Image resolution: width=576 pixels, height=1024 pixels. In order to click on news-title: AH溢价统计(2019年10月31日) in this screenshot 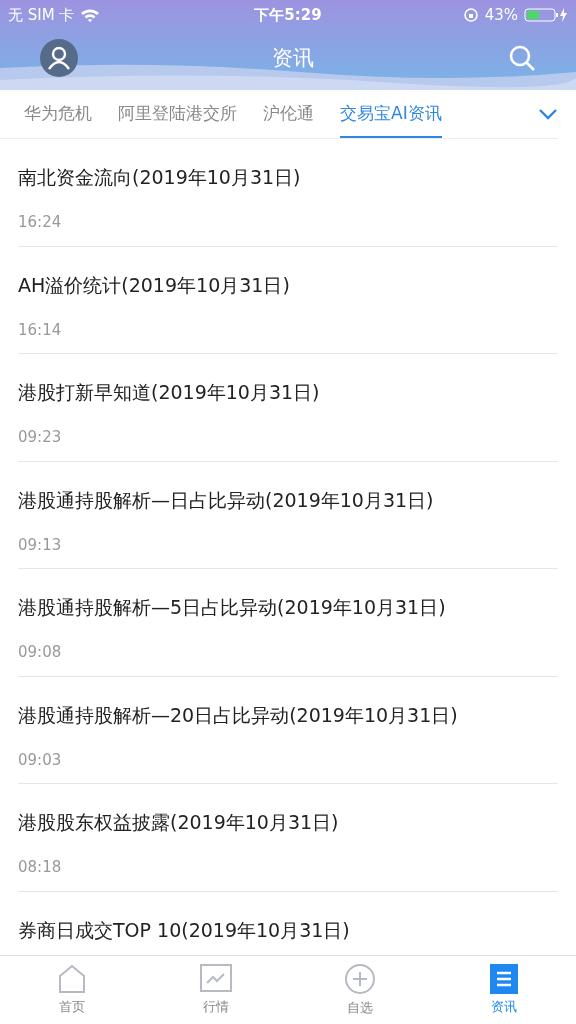, I will do `click(288, 285)`.